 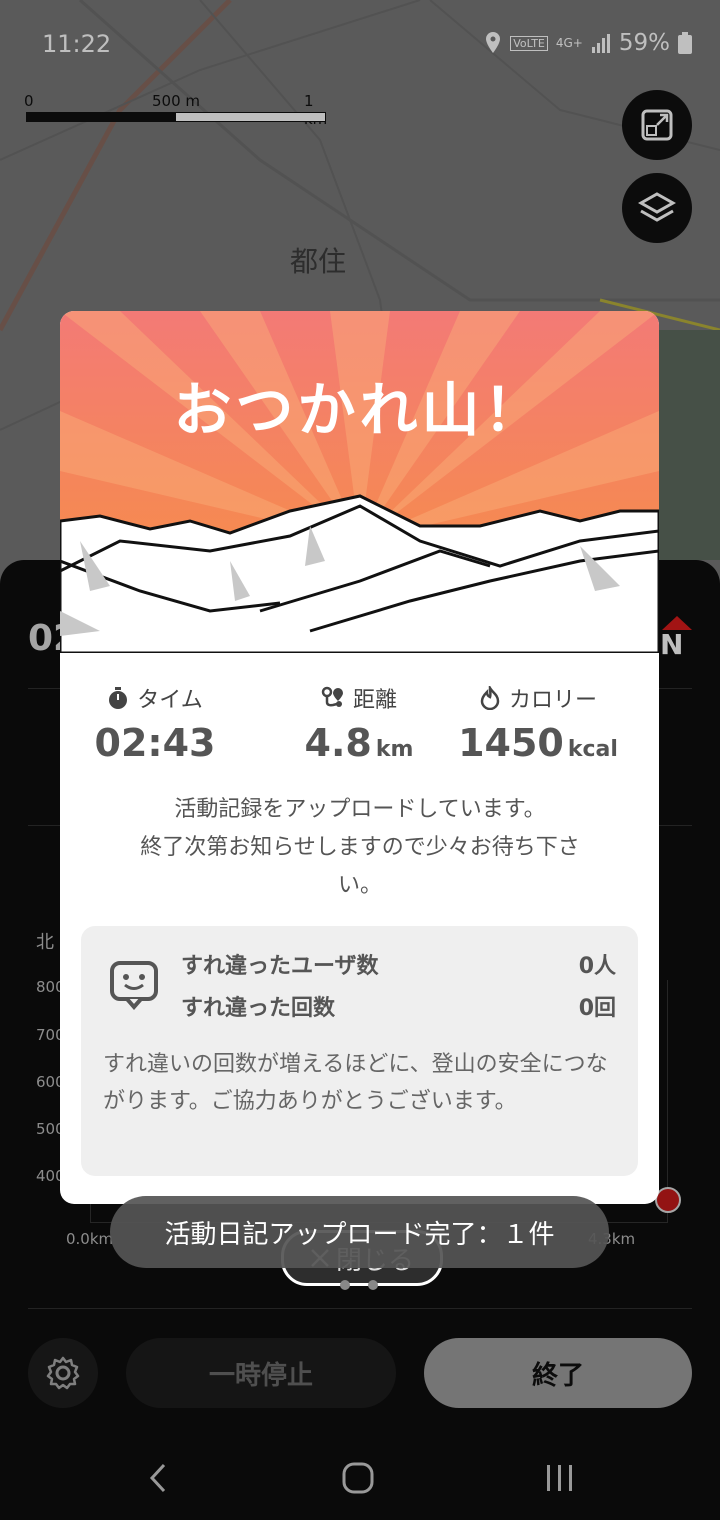 I want to click on upload-complete-toast: 活動日記アップロード完了：１件, so click(x=359, y=1232).